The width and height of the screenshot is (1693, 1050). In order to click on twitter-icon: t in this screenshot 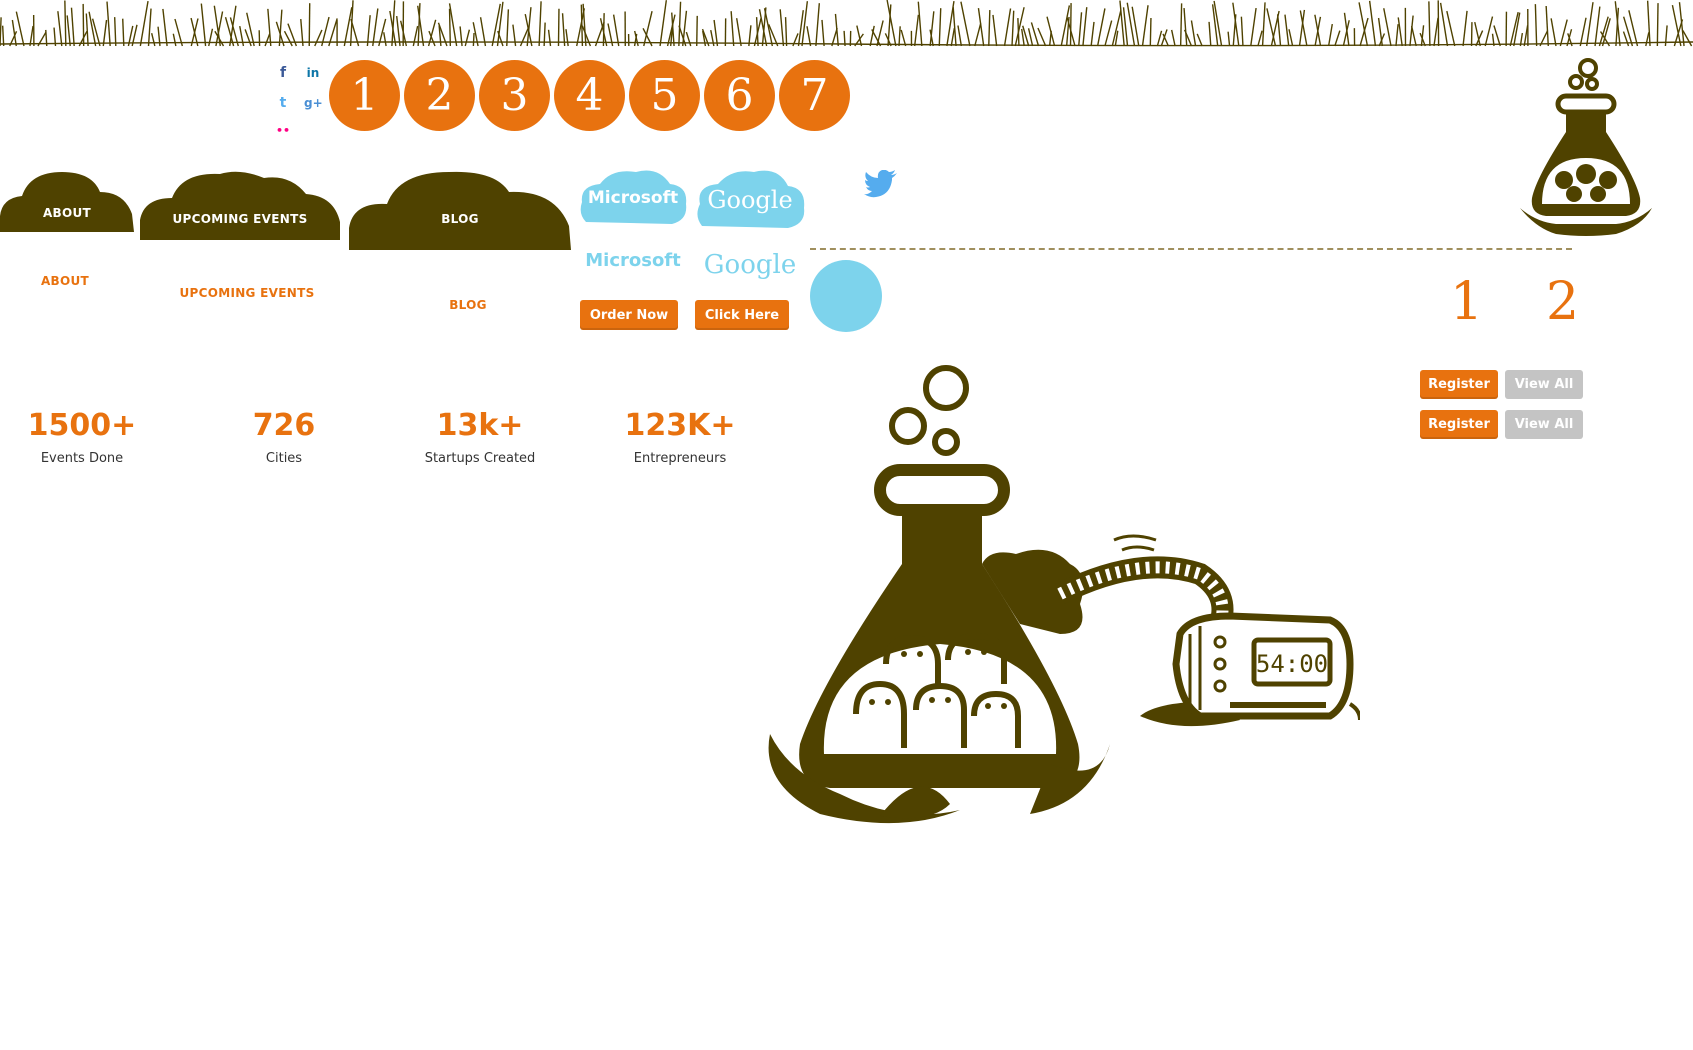, I will do `click(283, 103)`.